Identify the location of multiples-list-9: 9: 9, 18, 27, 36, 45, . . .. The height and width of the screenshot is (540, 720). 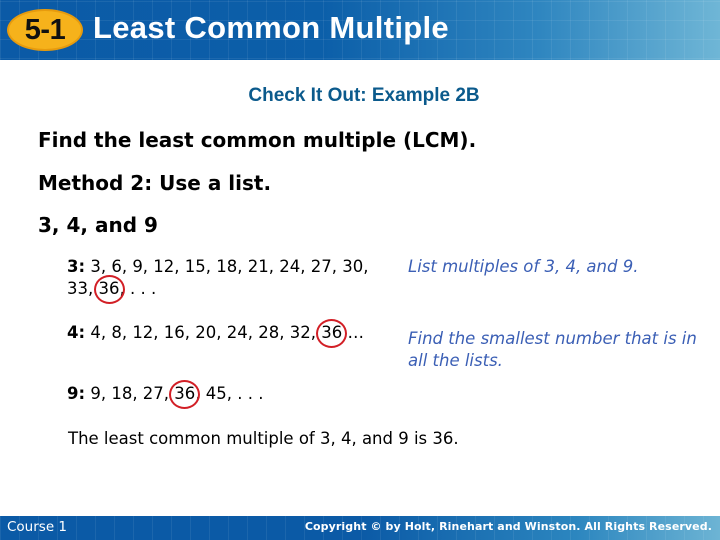
(232, 394).